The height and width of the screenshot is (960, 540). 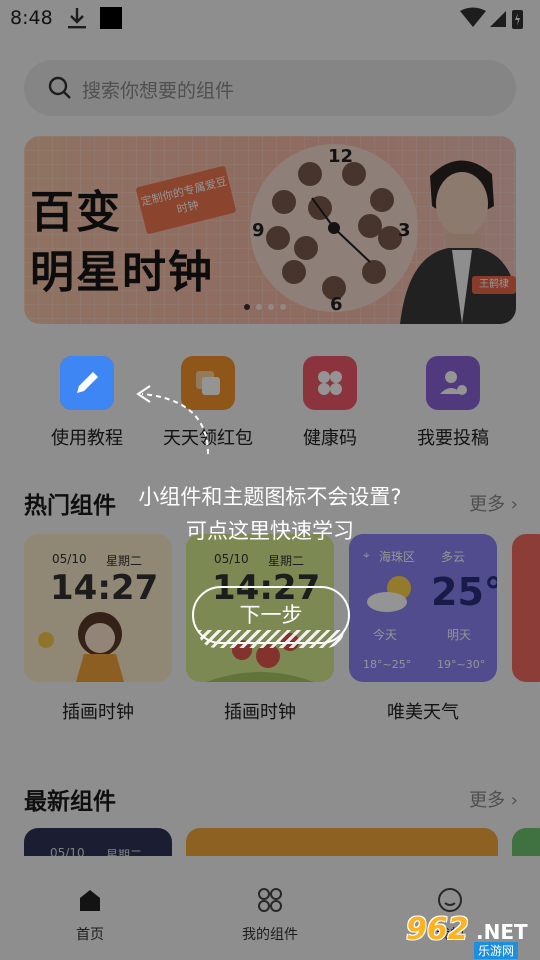 I want to click on watermark-suffix: .NET, so click(x=502, y=932).